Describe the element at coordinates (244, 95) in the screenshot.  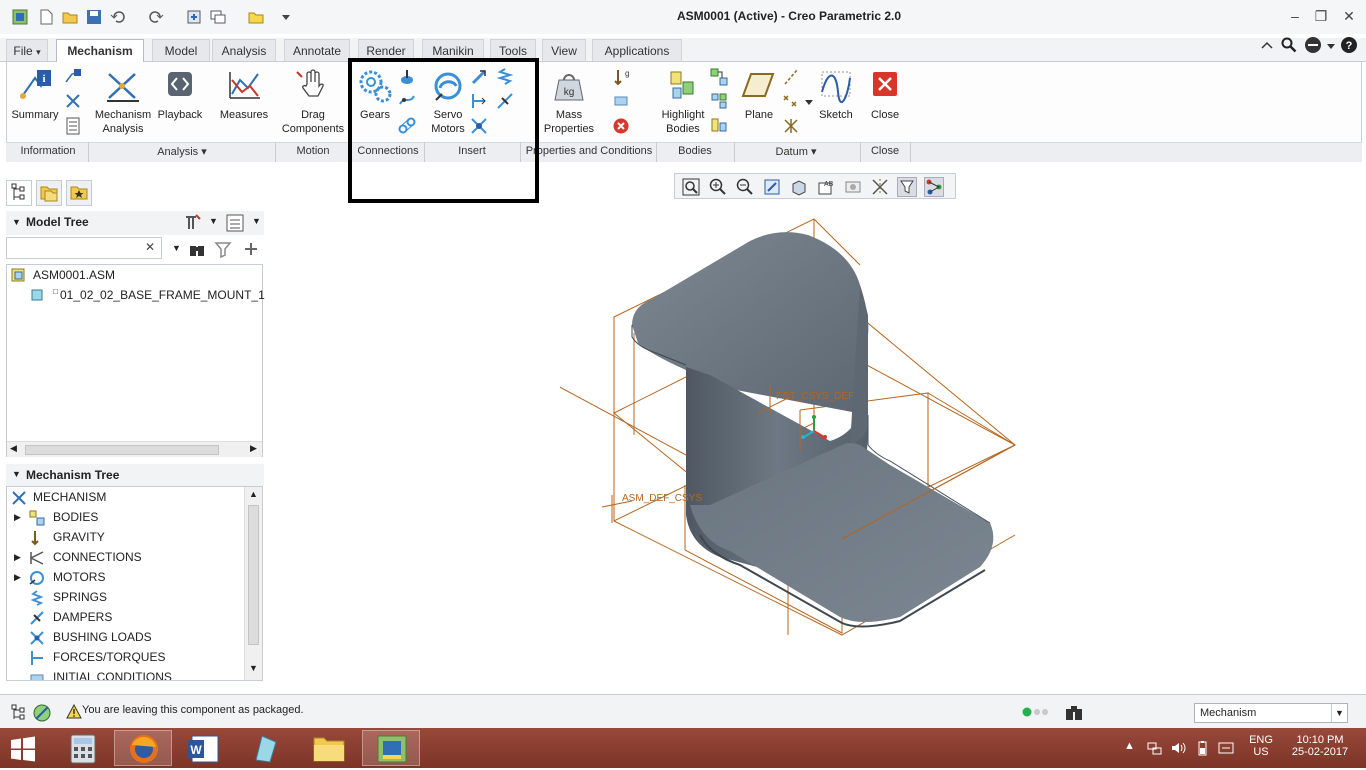
I see `measures-button: Measures` at that location.